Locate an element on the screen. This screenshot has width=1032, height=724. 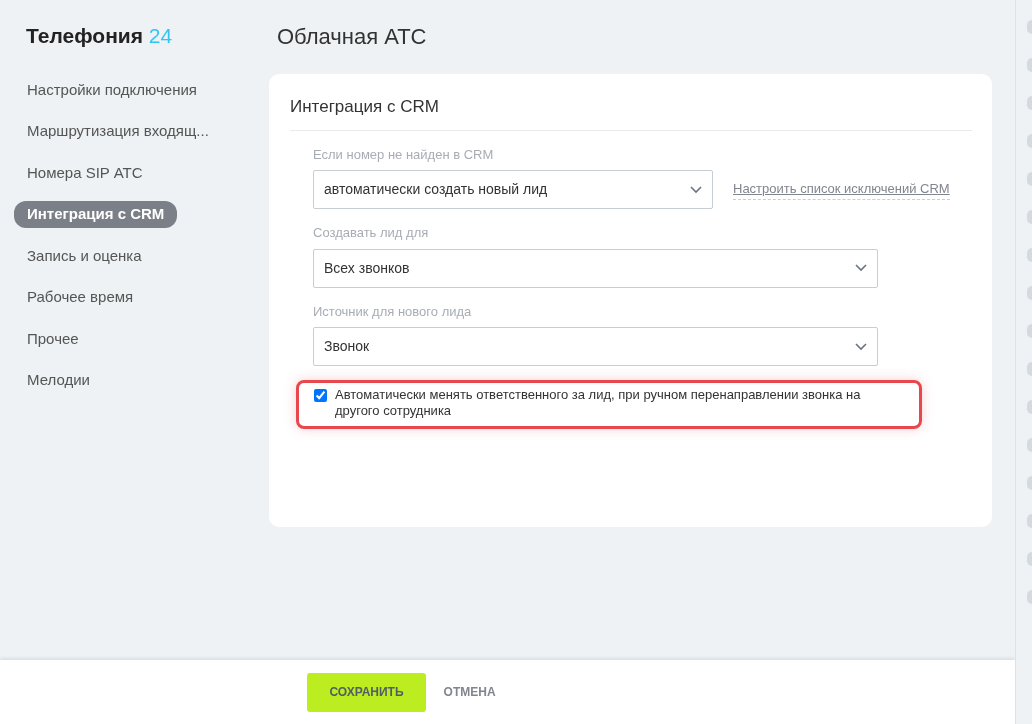
card-title: Интеграция с CRM is located at coordinates (631, 112).